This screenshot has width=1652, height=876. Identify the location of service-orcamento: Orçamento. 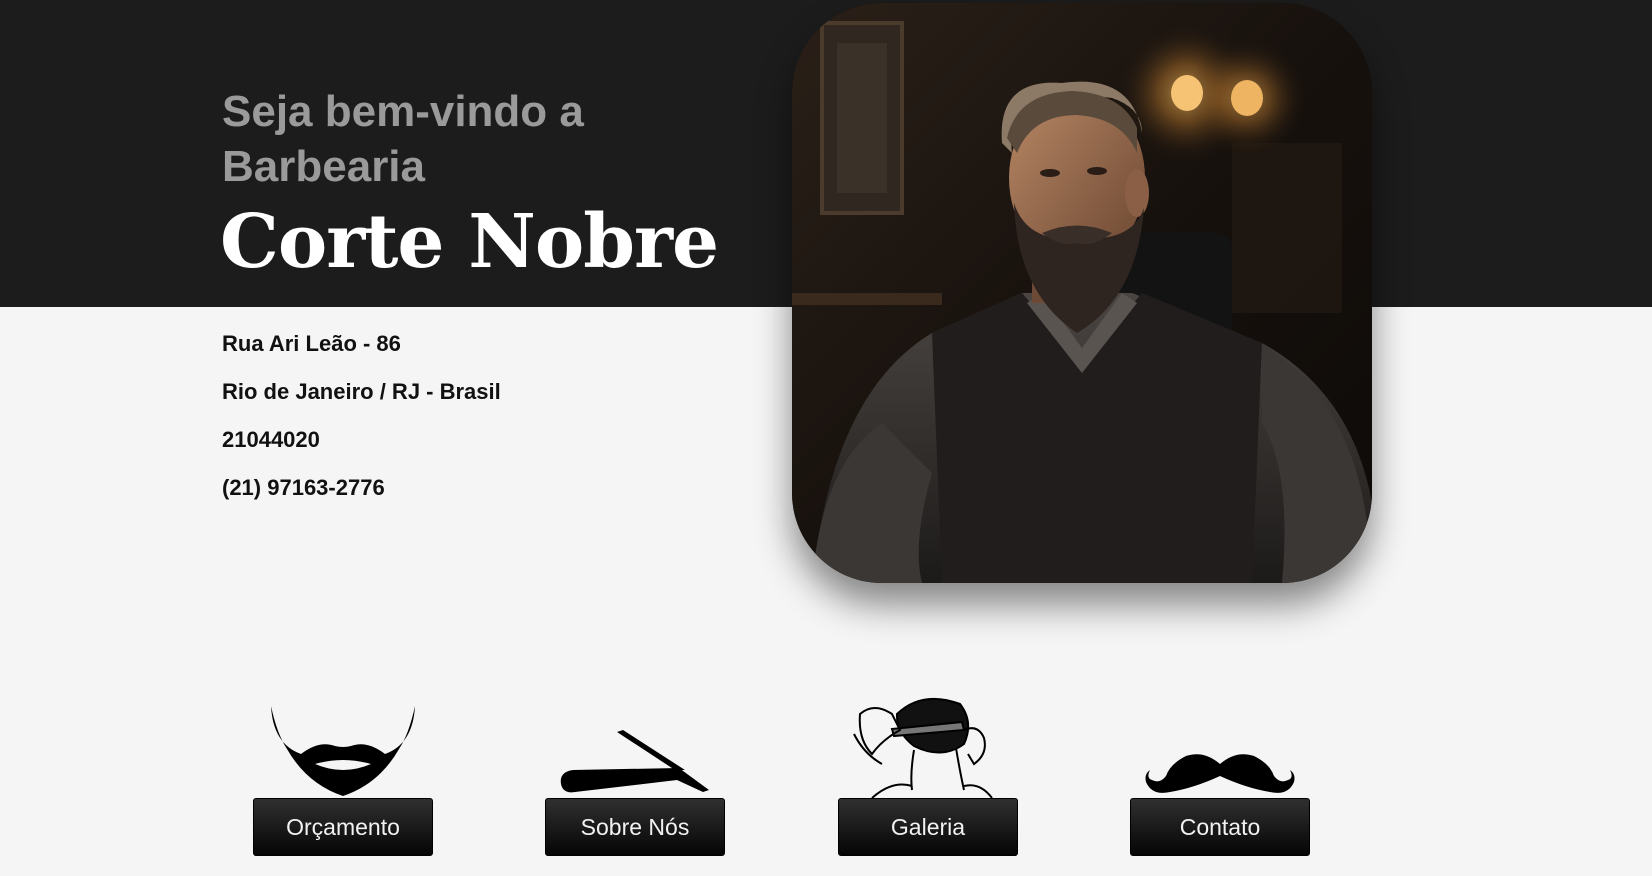
(343, 776).